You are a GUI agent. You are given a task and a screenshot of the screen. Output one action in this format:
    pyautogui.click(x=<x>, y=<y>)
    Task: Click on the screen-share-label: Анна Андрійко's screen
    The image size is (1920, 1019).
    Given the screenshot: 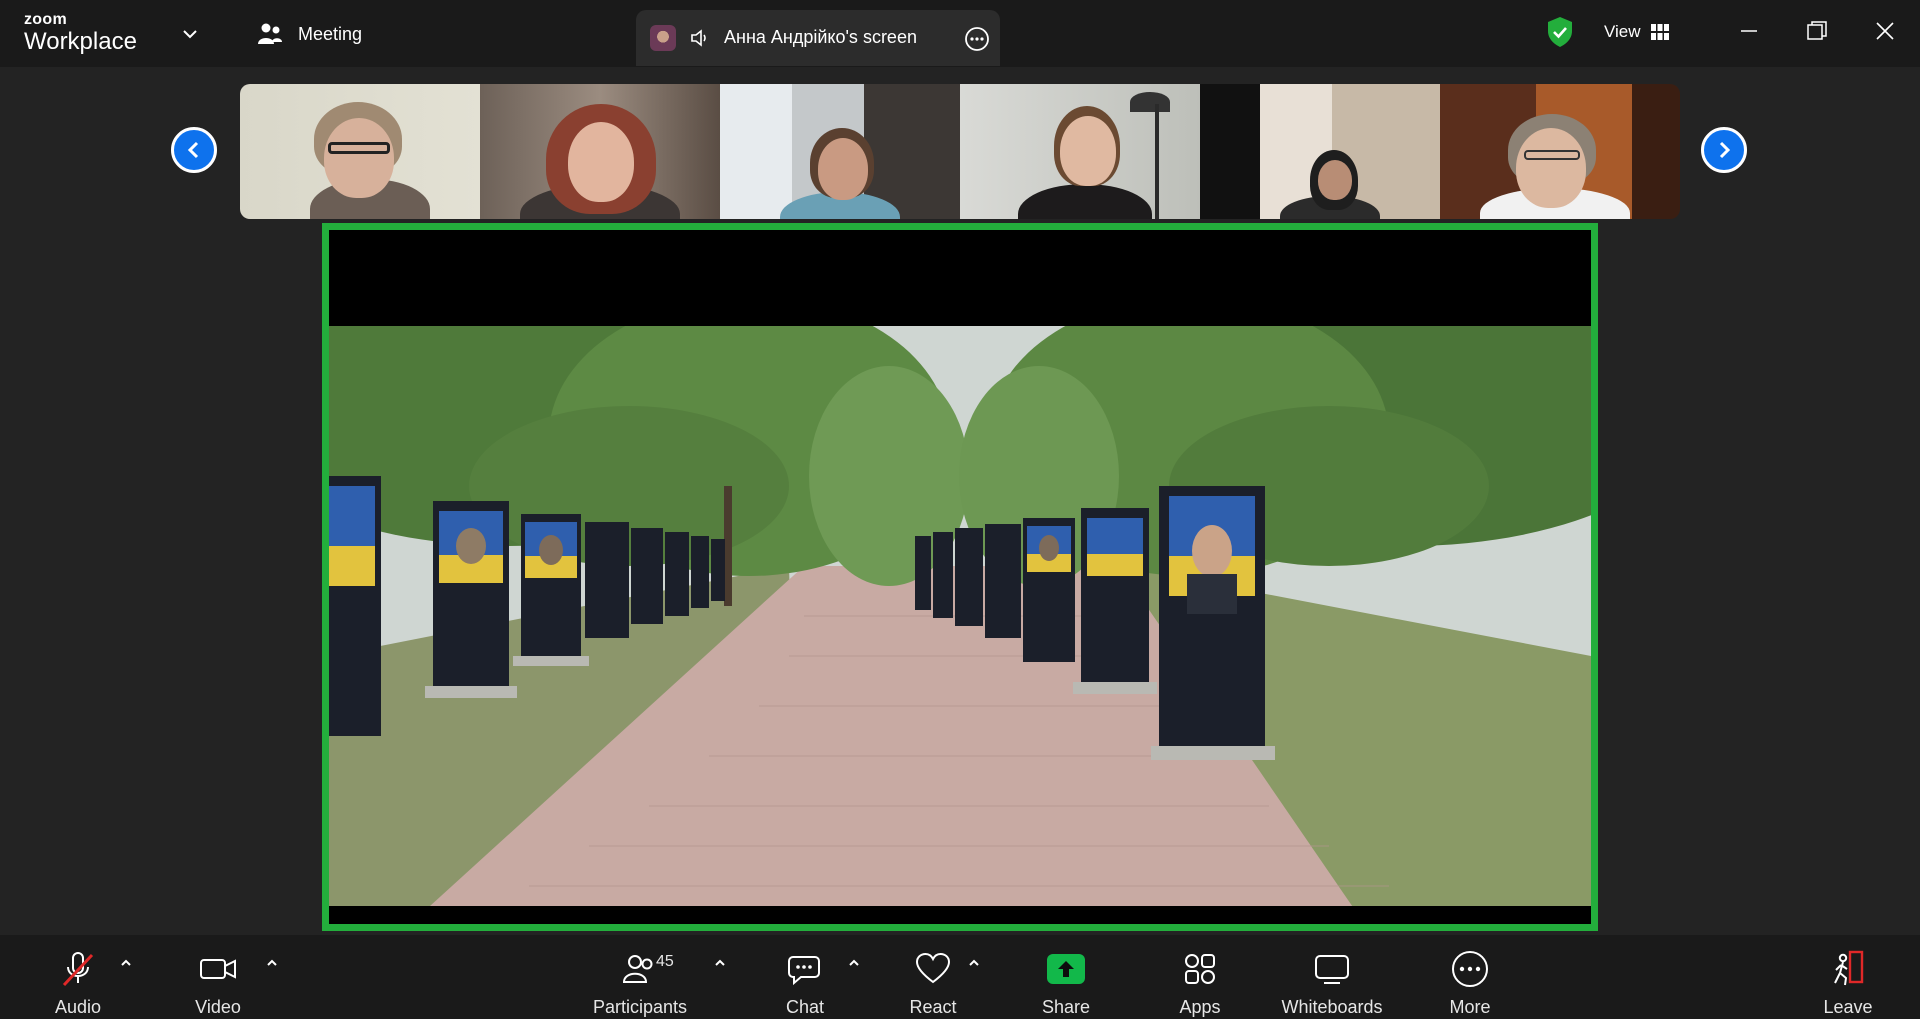 What is the action you would take?
    pyautogui.click(x=820, y=37)
    